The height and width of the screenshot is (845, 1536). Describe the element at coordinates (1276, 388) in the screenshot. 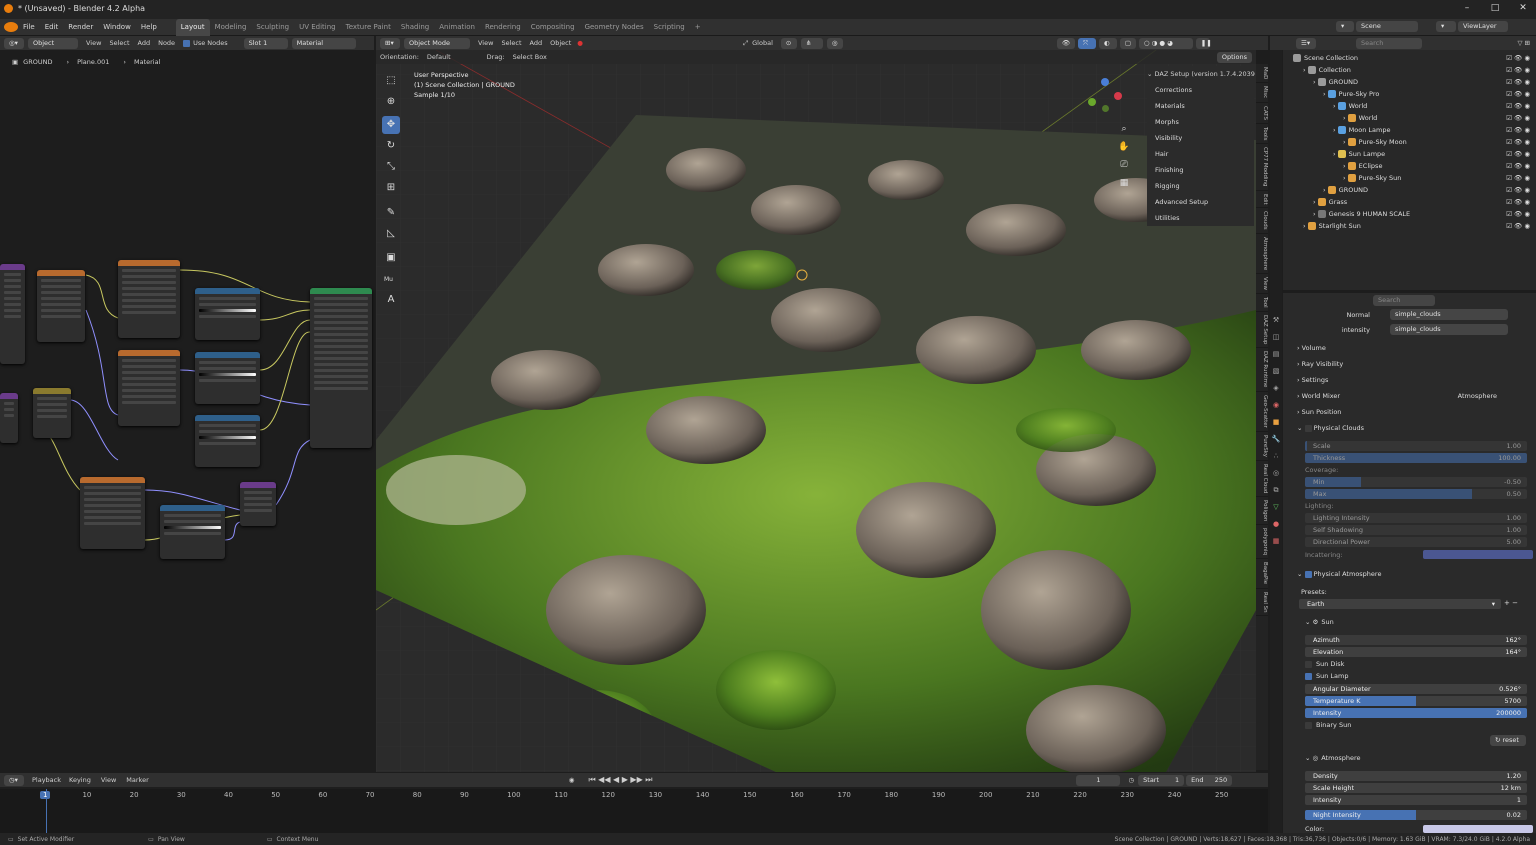

I see `scene-tab-icon: ◈` at that location.